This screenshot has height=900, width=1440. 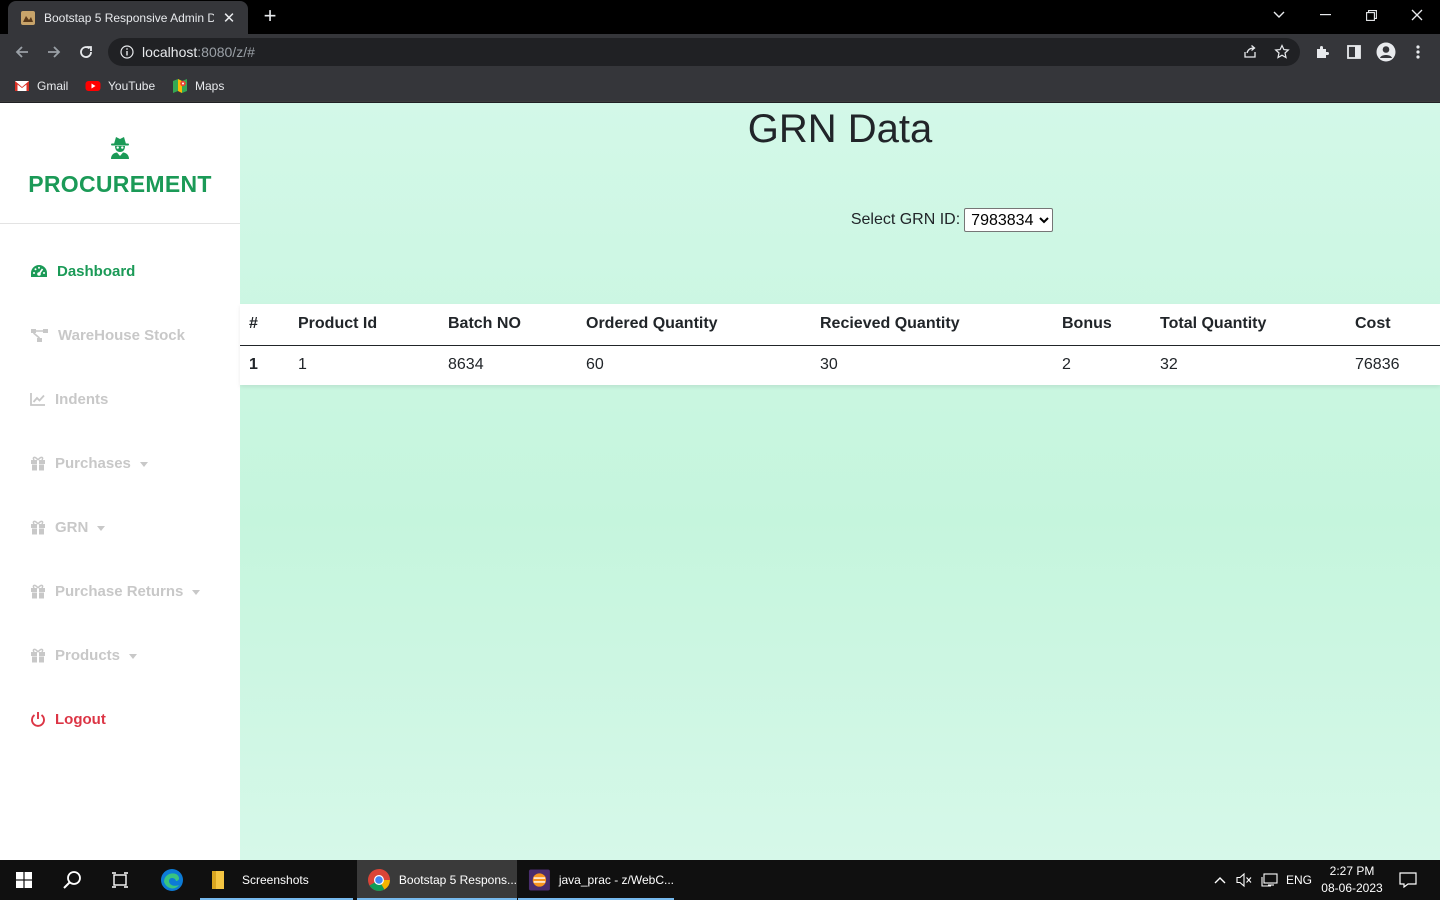 I want to click on sidebar-item-label: WareHouse Stock, so click(x=121, y=335).